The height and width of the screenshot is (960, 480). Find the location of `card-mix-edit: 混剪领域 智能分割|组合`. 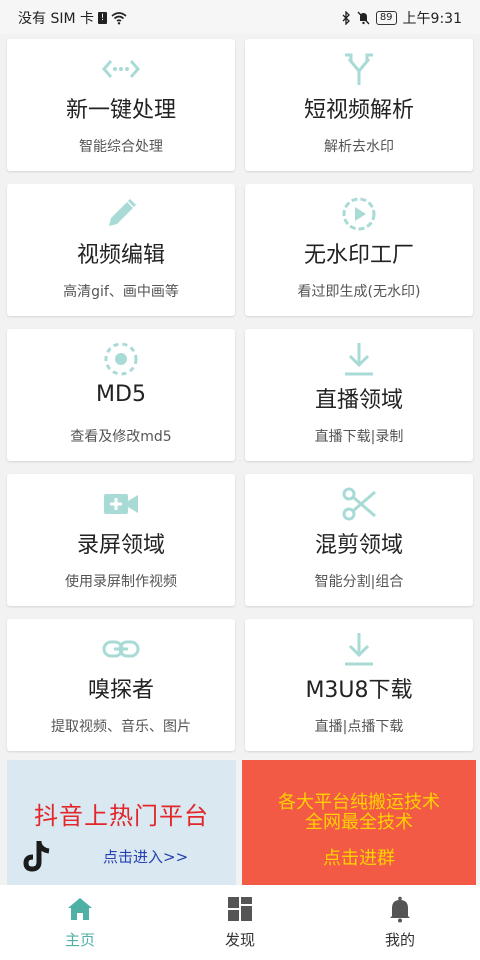

card-mix-edit: 混剪领域 智能分割|组合 is located at coordinates (359, 540).